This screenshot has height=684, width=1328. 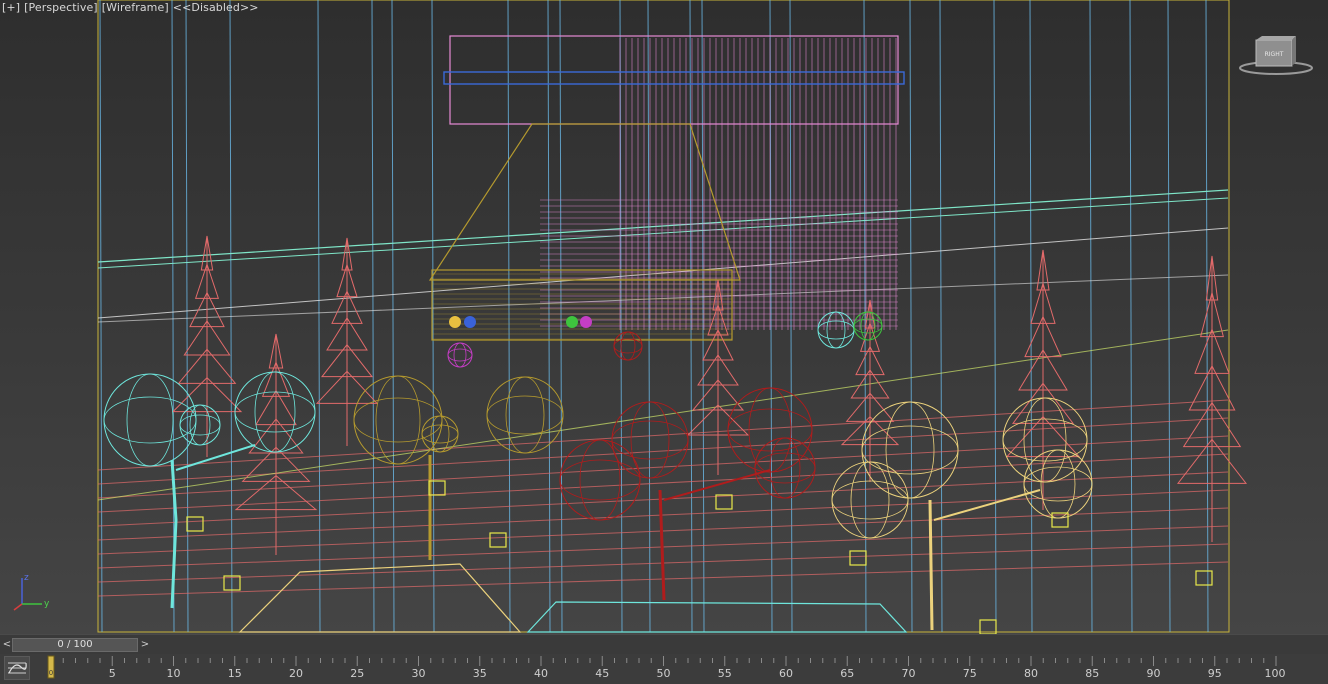 I want to click on axis-y-label: y, so click(x=47, y=604).